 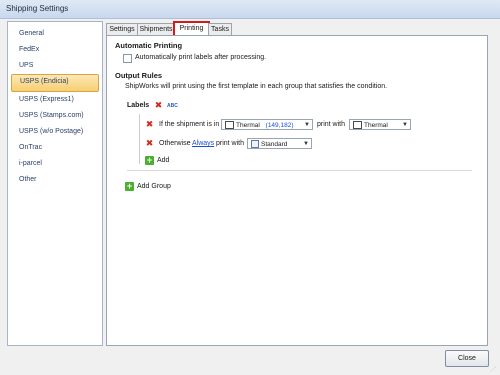 What do you see at coordinates (139, 75) in the screenshot?
I see `output-rules-heading: Output Rules` at bounding box center [139, 75].